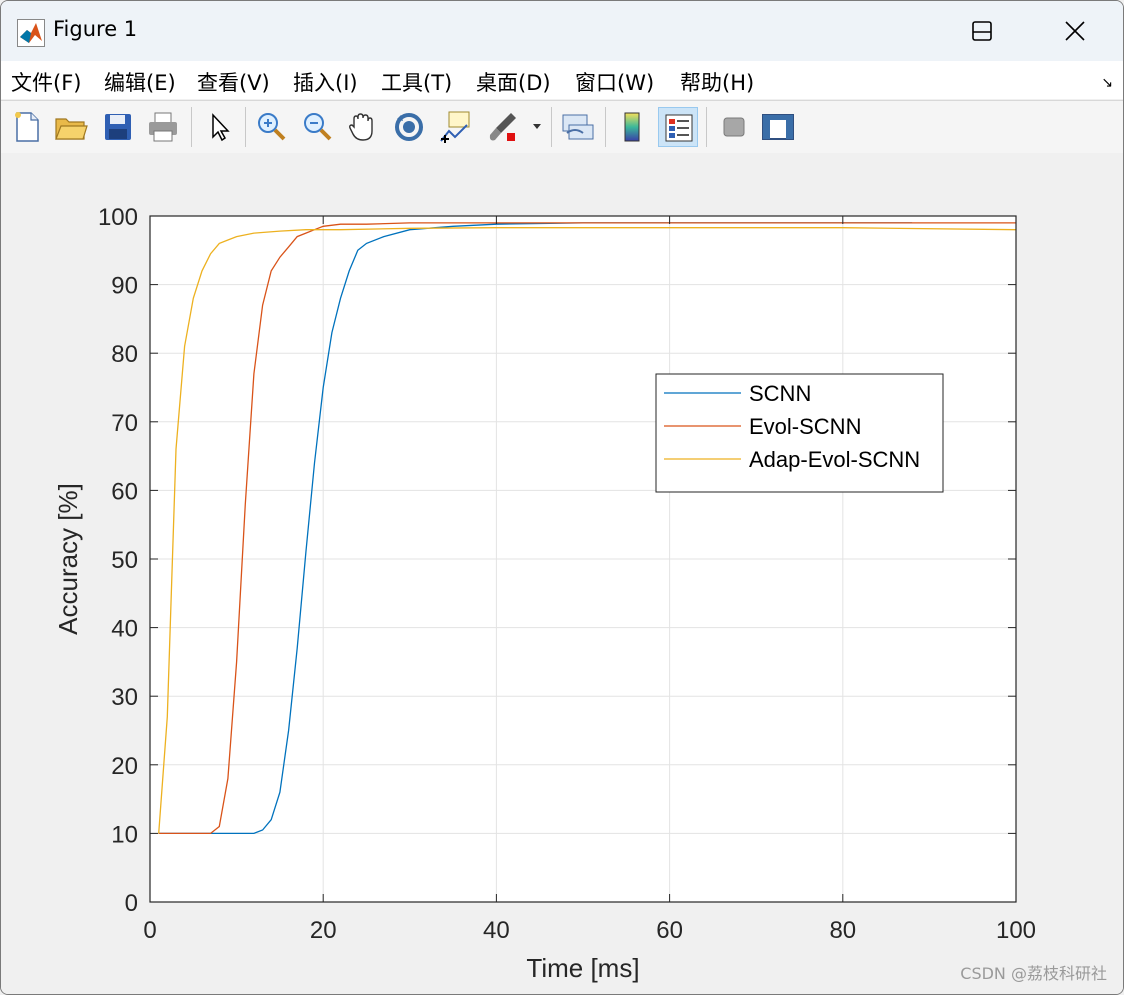 The image size is (1124, 995). What do you see at coordinates (323, 930) in the screenshot?
I see `x-tick-label: 20` at bounding box center [323, 930].